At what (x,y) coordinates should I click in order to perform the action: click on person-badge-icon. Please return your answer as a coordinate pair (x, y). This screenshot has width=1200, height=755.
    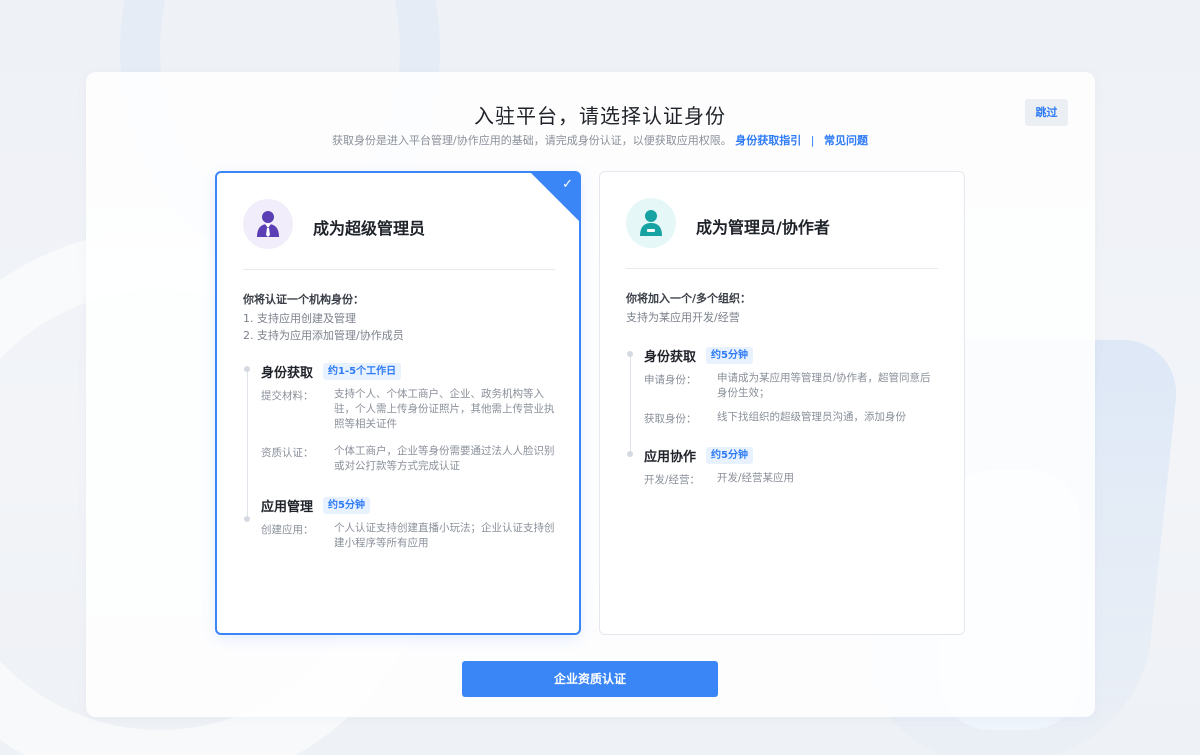
    Looking at the image, I should click on (651, 223).